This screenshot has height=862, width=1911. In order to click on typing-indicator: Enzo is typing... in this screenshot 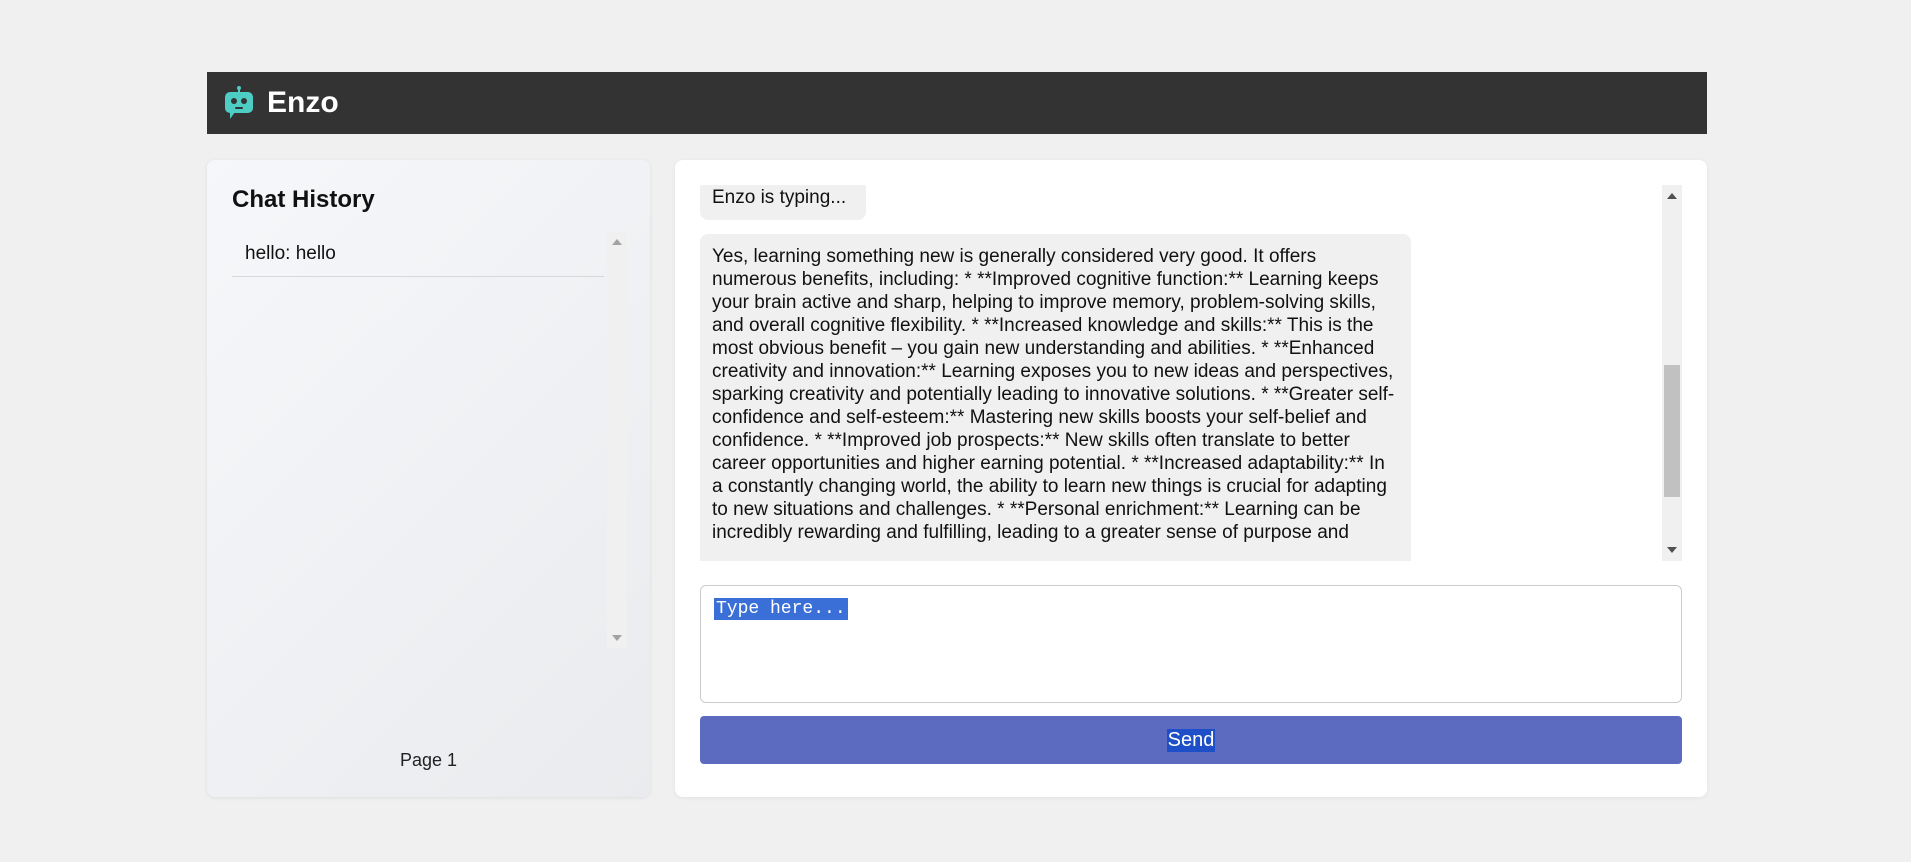, I will do `click(783, 202)`.